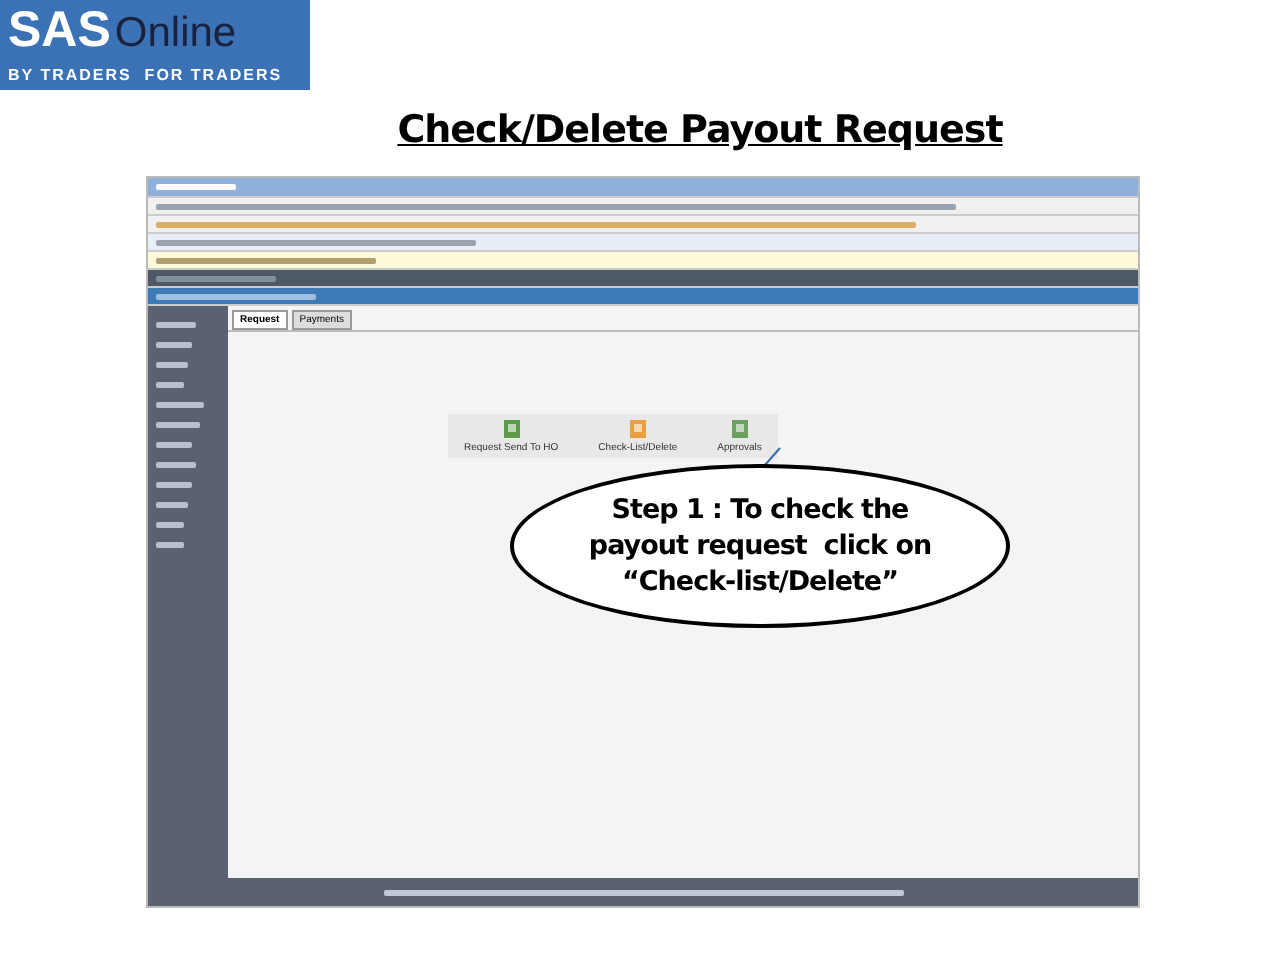  I want to click on callout-text: Step 1 : To check the, so click(760, 510).